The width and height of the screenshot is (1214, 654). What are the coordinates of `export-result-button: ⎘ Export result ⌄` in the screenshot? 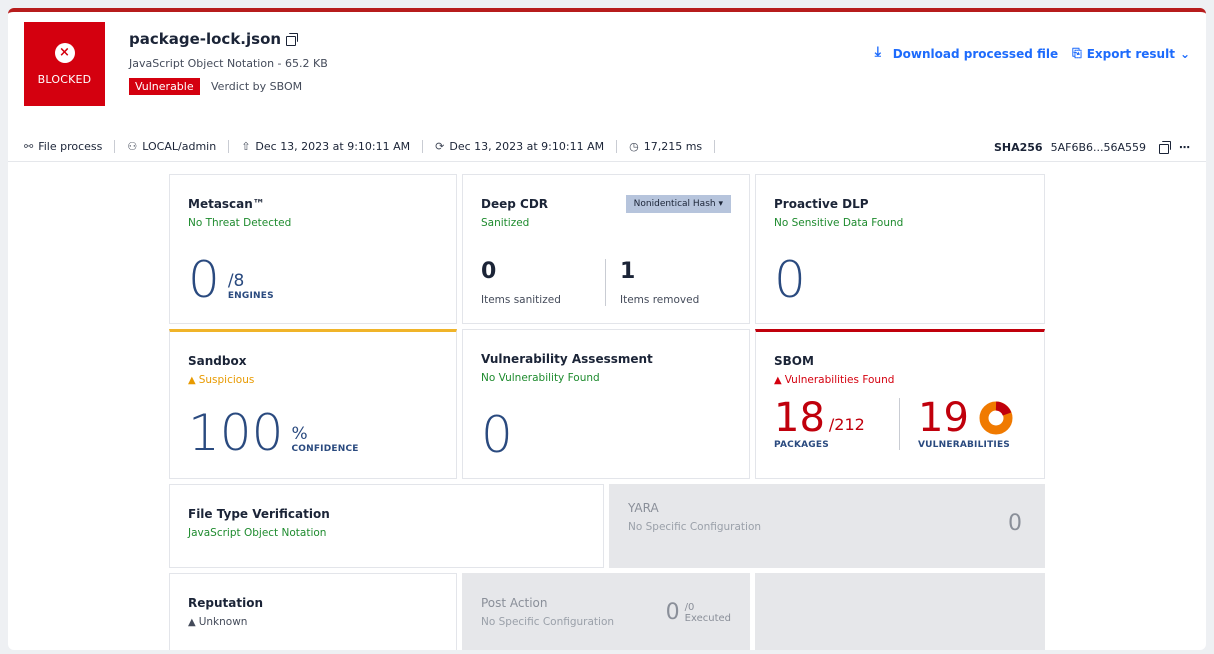 It's located at (1131, 53).